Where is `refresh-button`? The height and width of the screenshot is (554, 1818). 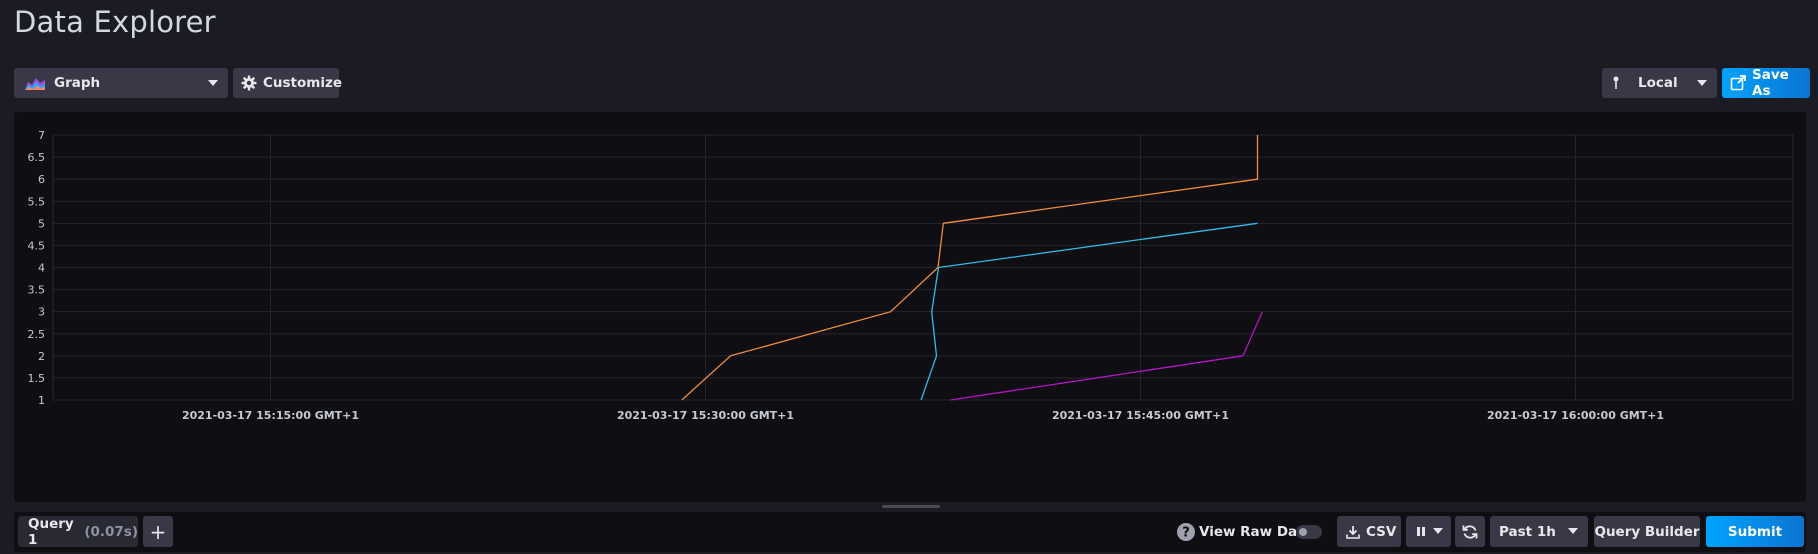
refresh-button is located at coordinates (1470, 531).